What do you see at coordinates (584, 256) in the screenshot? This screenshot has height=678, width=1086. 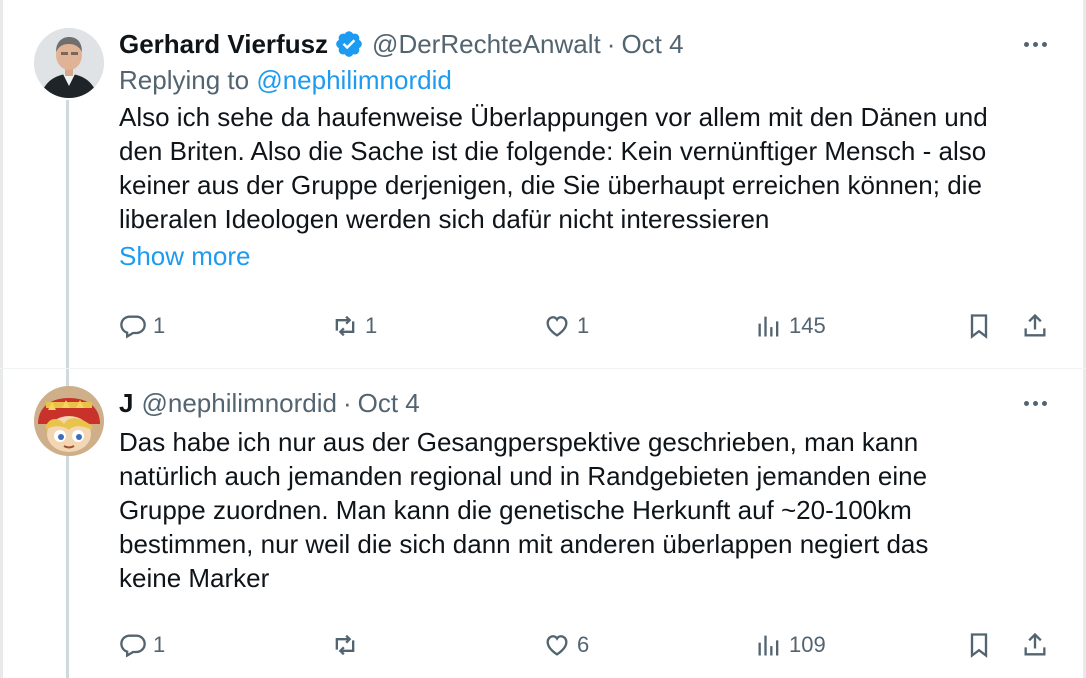 I see `show-more-link: Show more` at bounding box center [584, 256].